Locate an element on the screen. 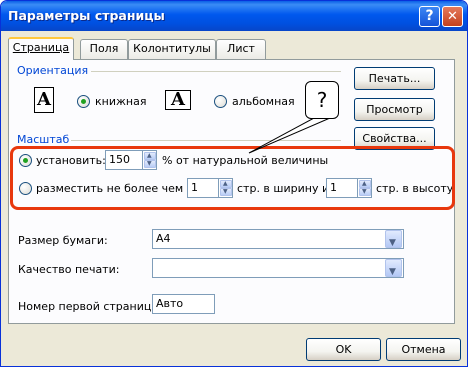 The image size is (468, 367). question-callout: ? is located at coordinates (322, 100).